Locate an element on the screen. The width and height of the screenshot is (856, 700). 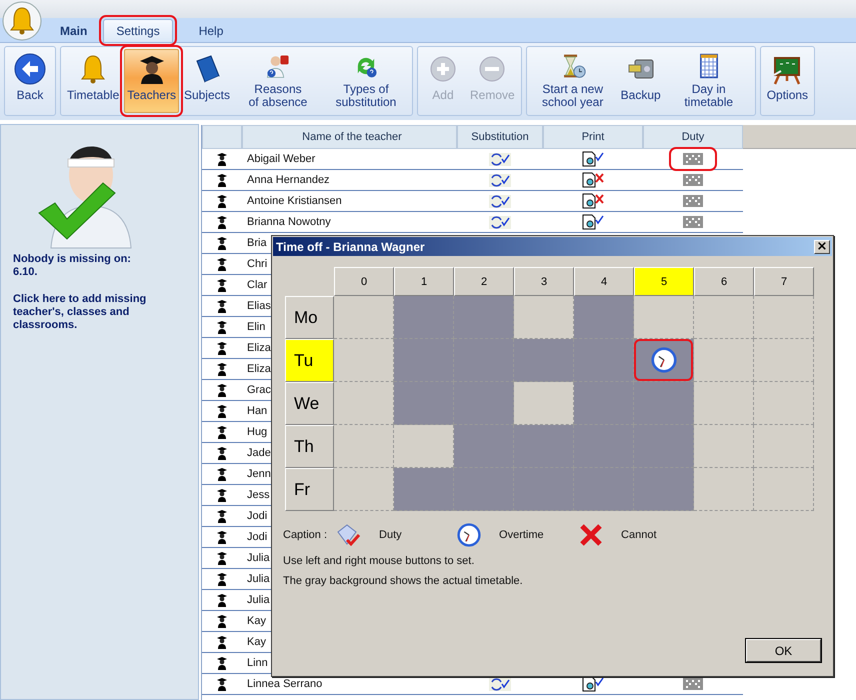
status-message: Nobody is missing on: is located at coordinates (72, 259).